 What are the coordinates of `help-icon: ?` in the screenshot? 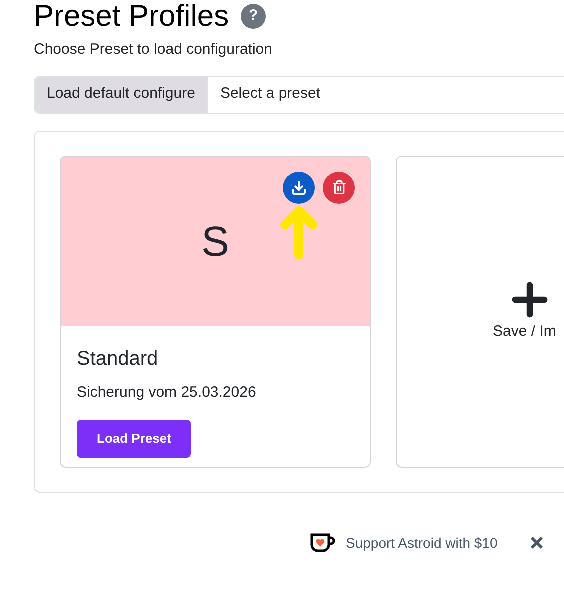 It's located at (253, 16).